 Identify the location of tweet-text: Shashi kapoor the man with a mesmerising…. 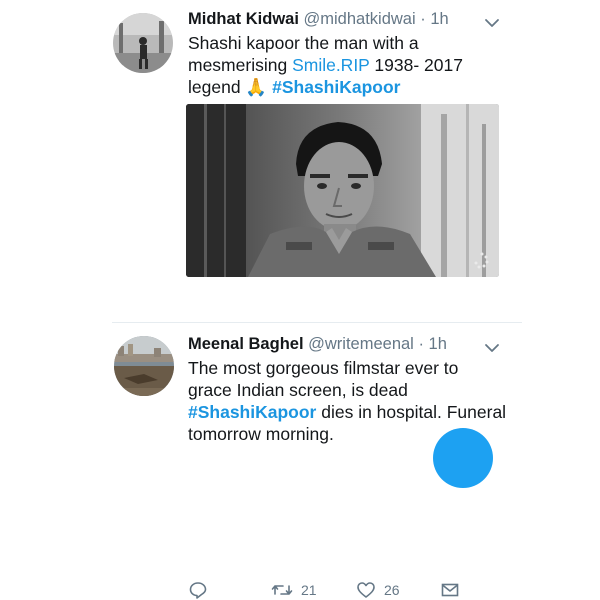
(325, 65).